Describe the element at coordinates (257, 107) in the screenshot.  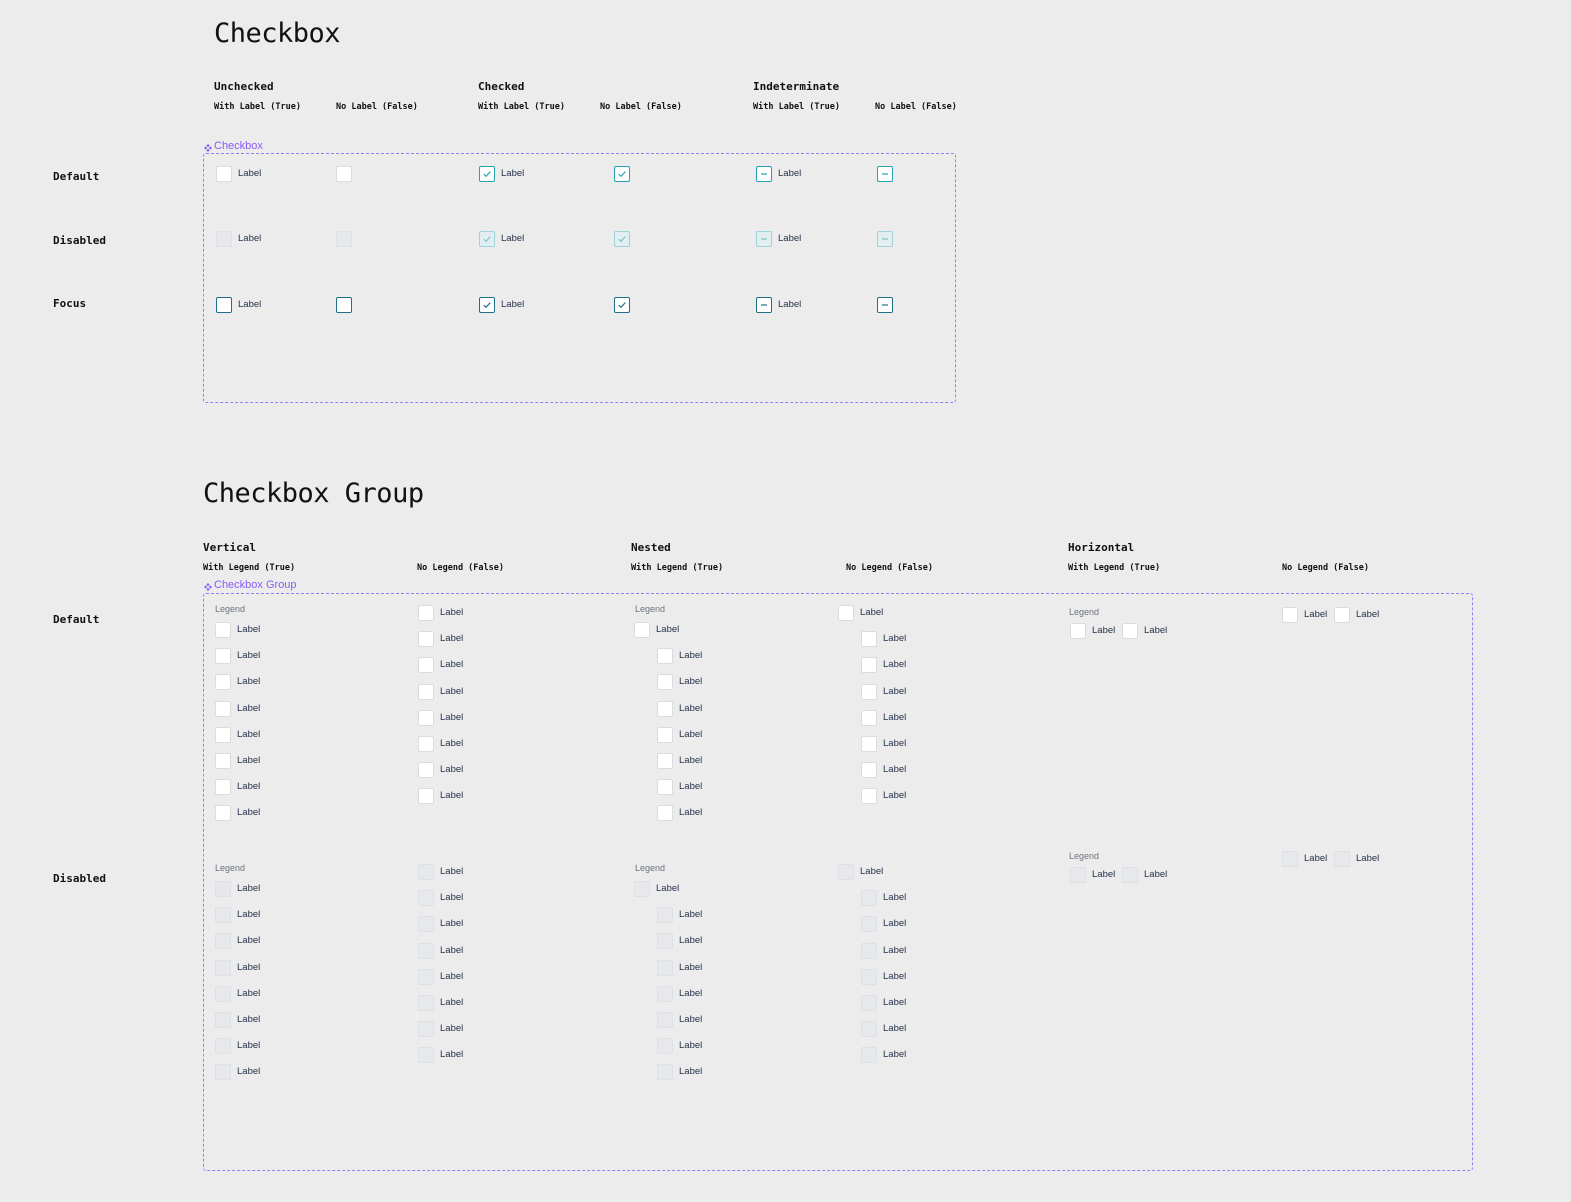
I see `subheader-unchecked-with-label: With Label (True)` at that location.